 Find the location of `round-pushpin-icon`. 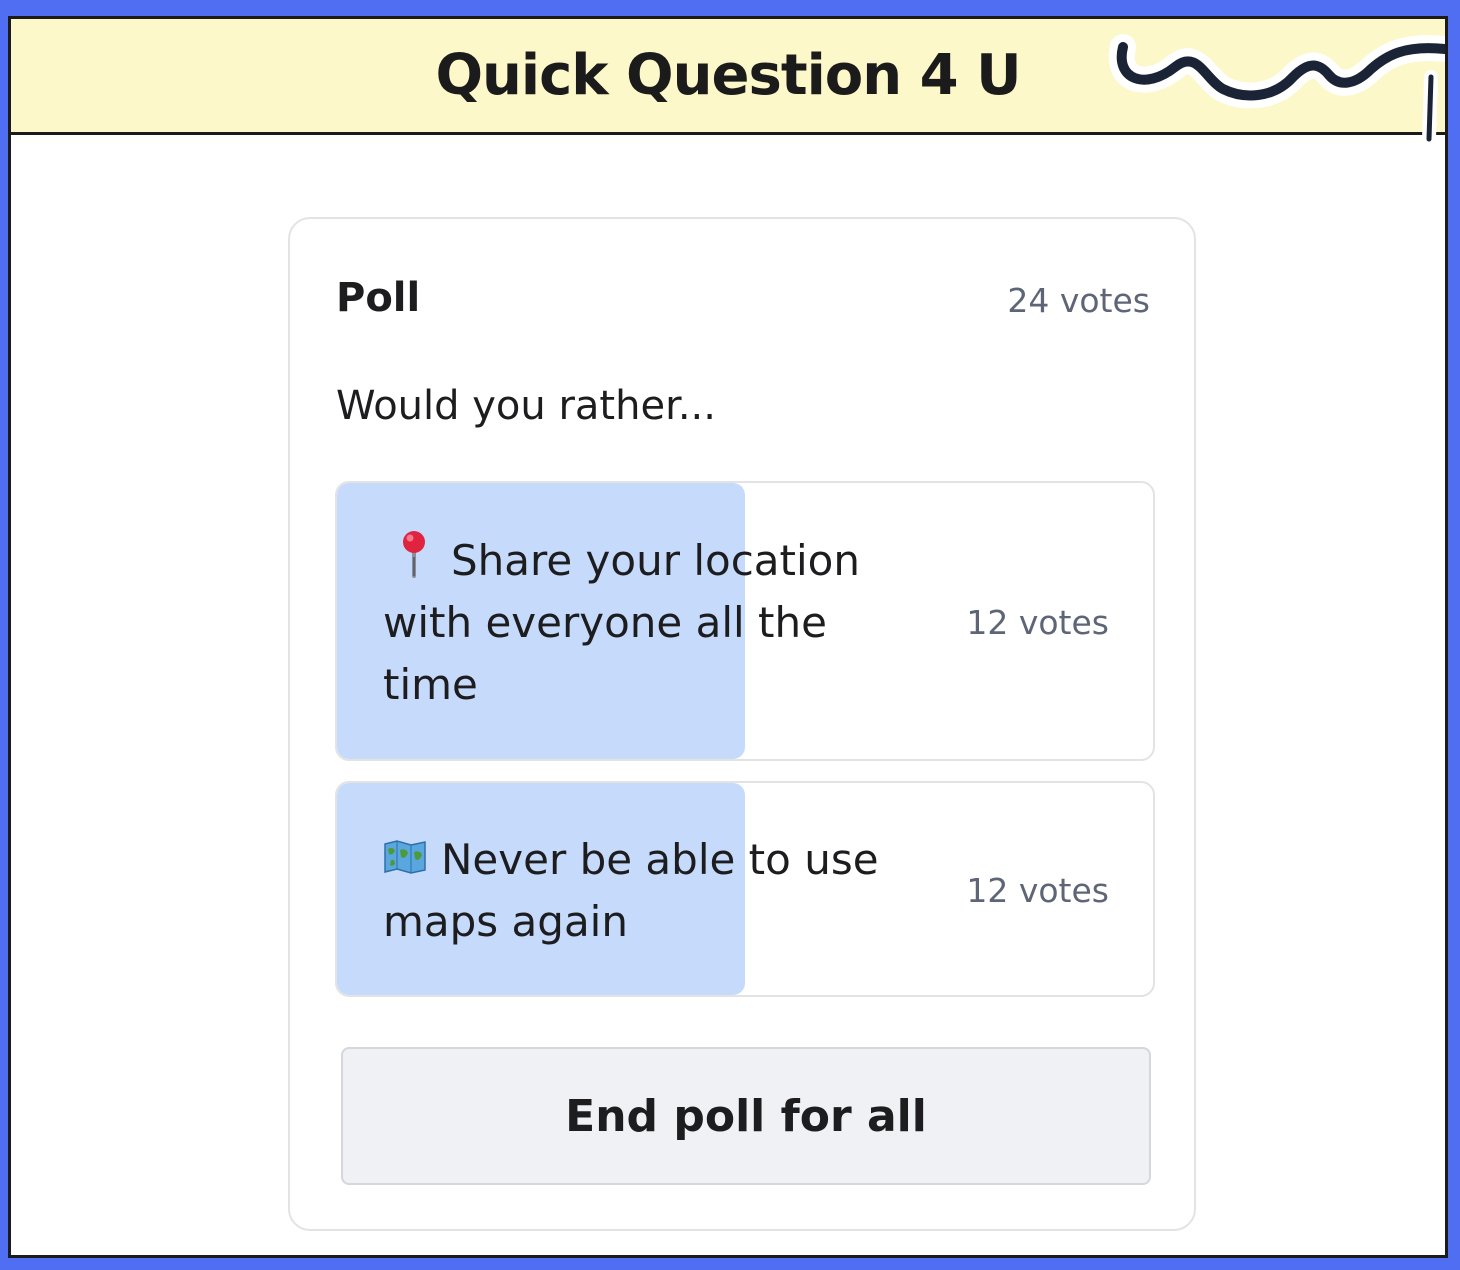

round-pushpin-icon is located at coordinates (414, 554).